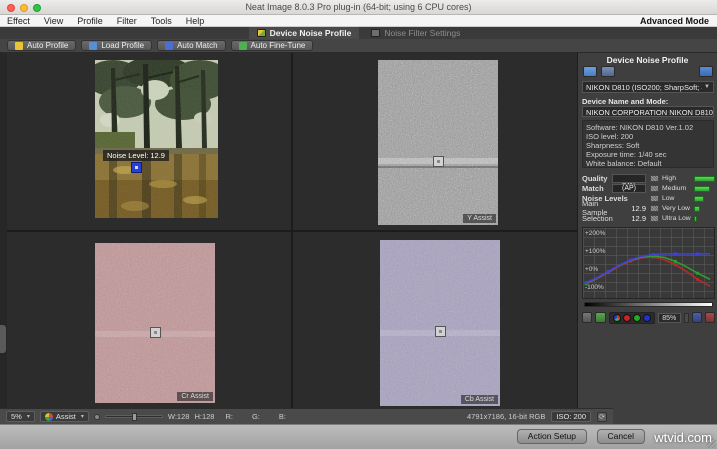  Describe the element at coordinates (440, 331) in the screenshot. I see `cb-selection-marker` at that location.